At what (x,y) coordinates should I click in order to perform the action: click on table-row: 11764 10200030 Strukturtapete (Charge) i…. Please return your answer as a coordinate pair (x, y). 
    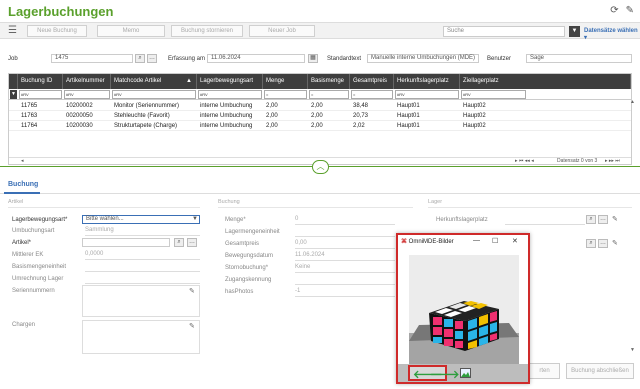
    Looking at the image, I should click on (320, 126).